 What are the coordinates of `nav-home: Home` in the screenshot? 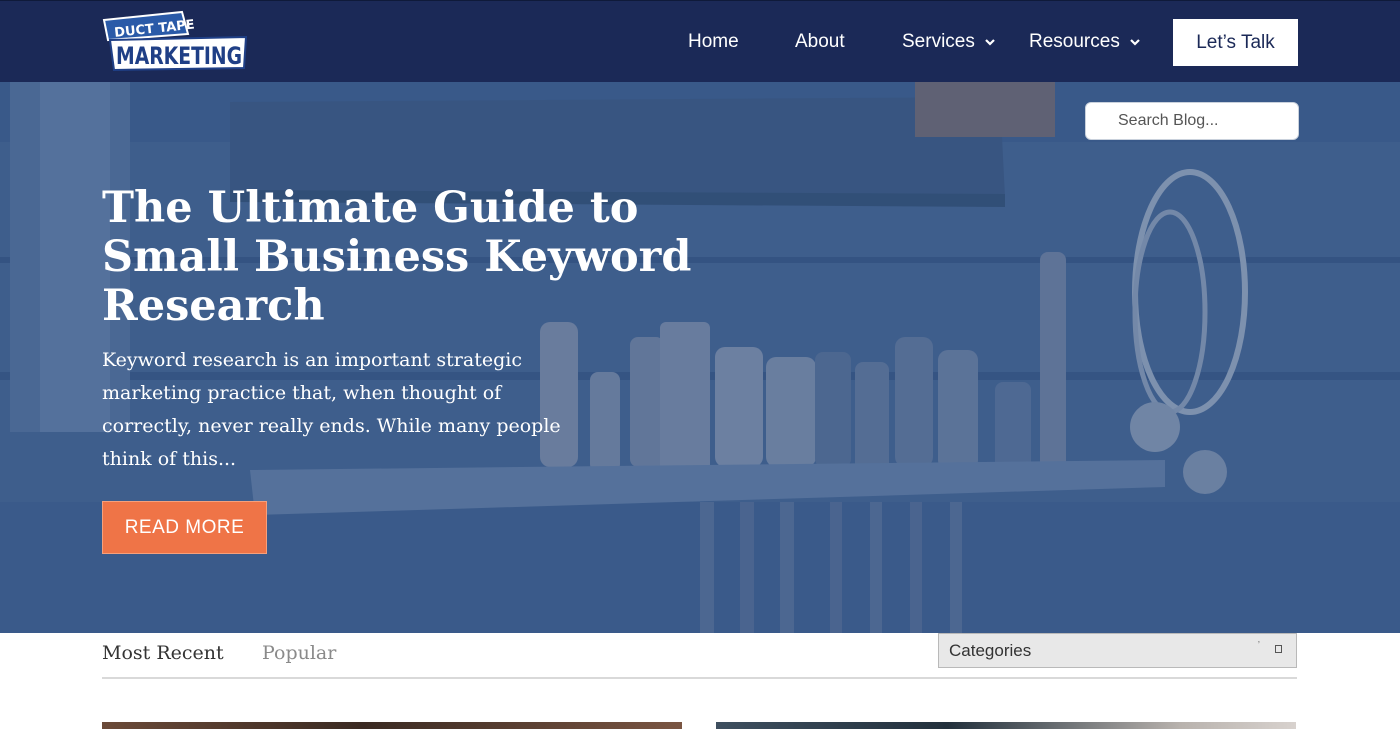 It's located at (713, 42).